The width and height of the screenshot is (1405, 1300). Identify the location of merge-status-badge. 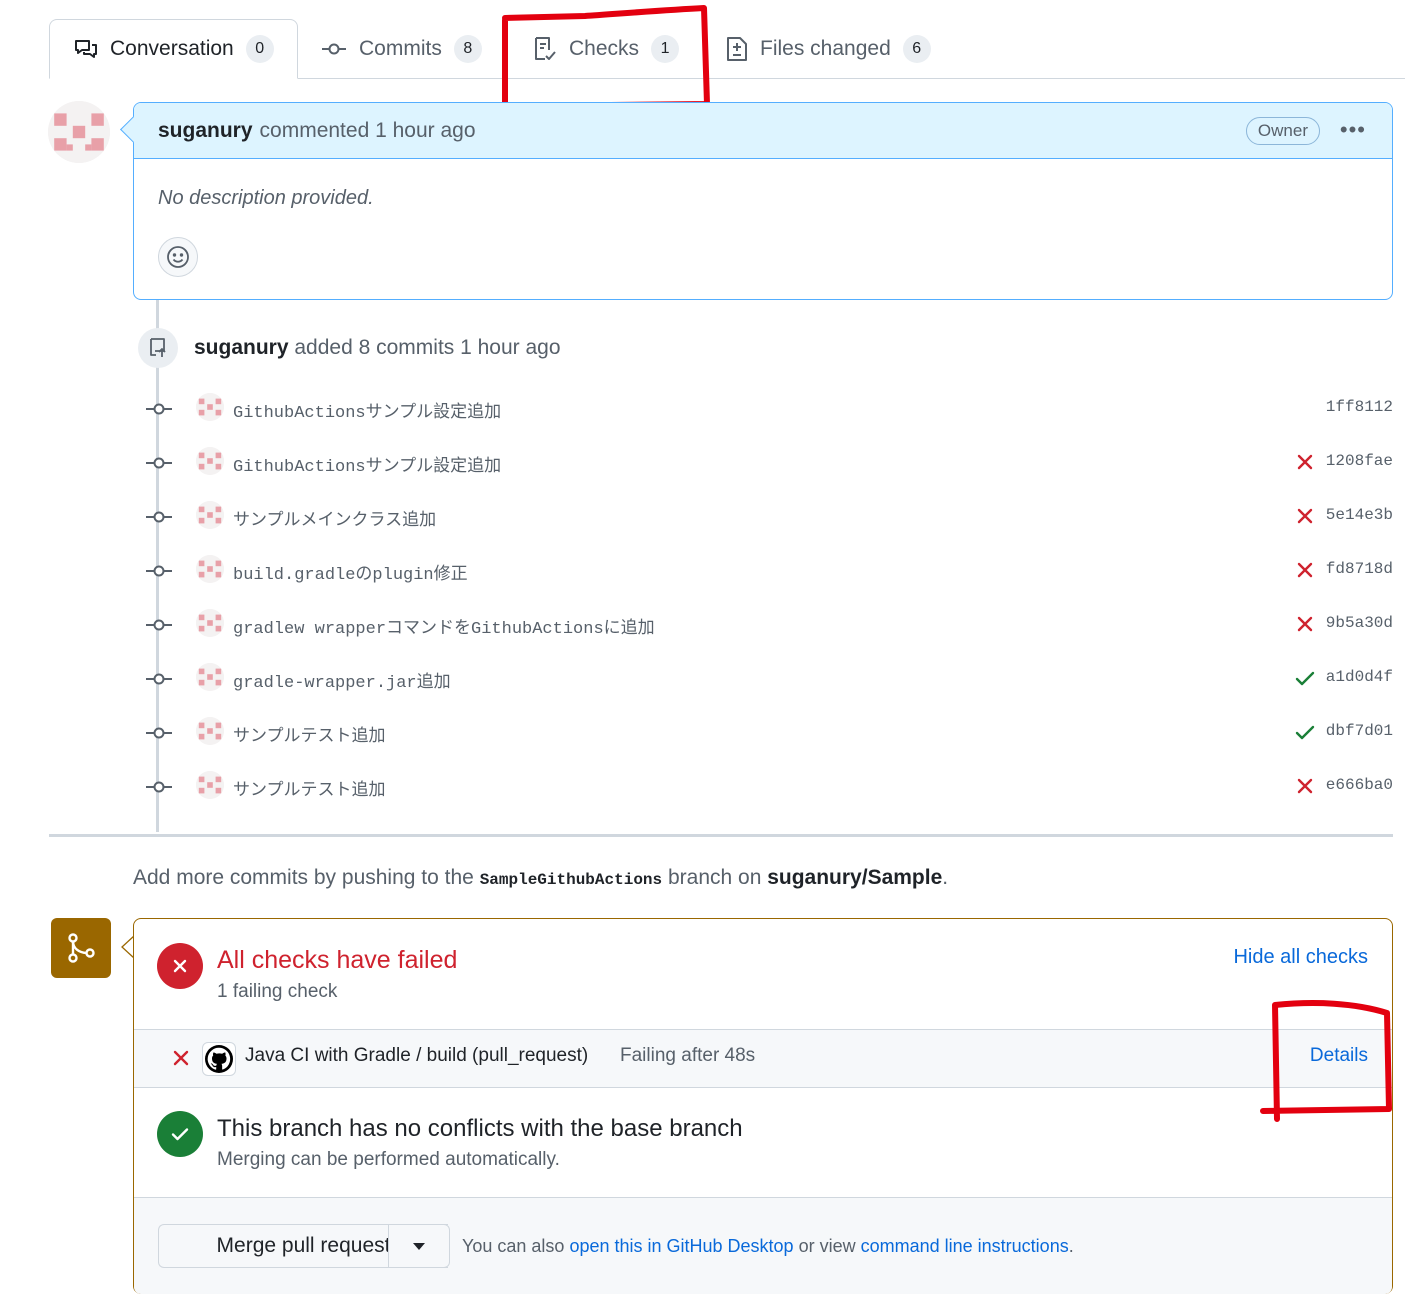
(81, 948).